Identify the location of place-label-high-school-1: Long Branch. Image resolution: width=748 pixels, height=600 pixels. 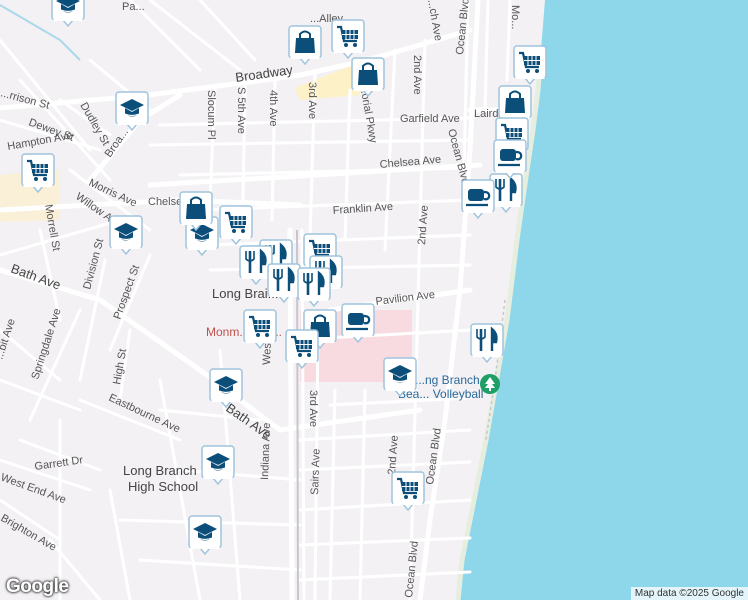
(160, 470).